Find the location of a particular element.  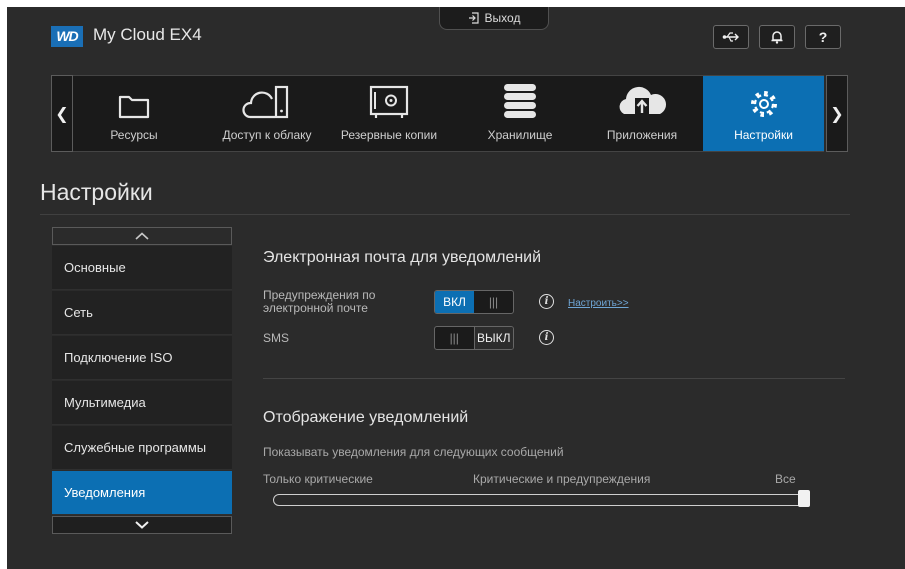

nav-next-button: ❯ is located at coordinates (837, 113).